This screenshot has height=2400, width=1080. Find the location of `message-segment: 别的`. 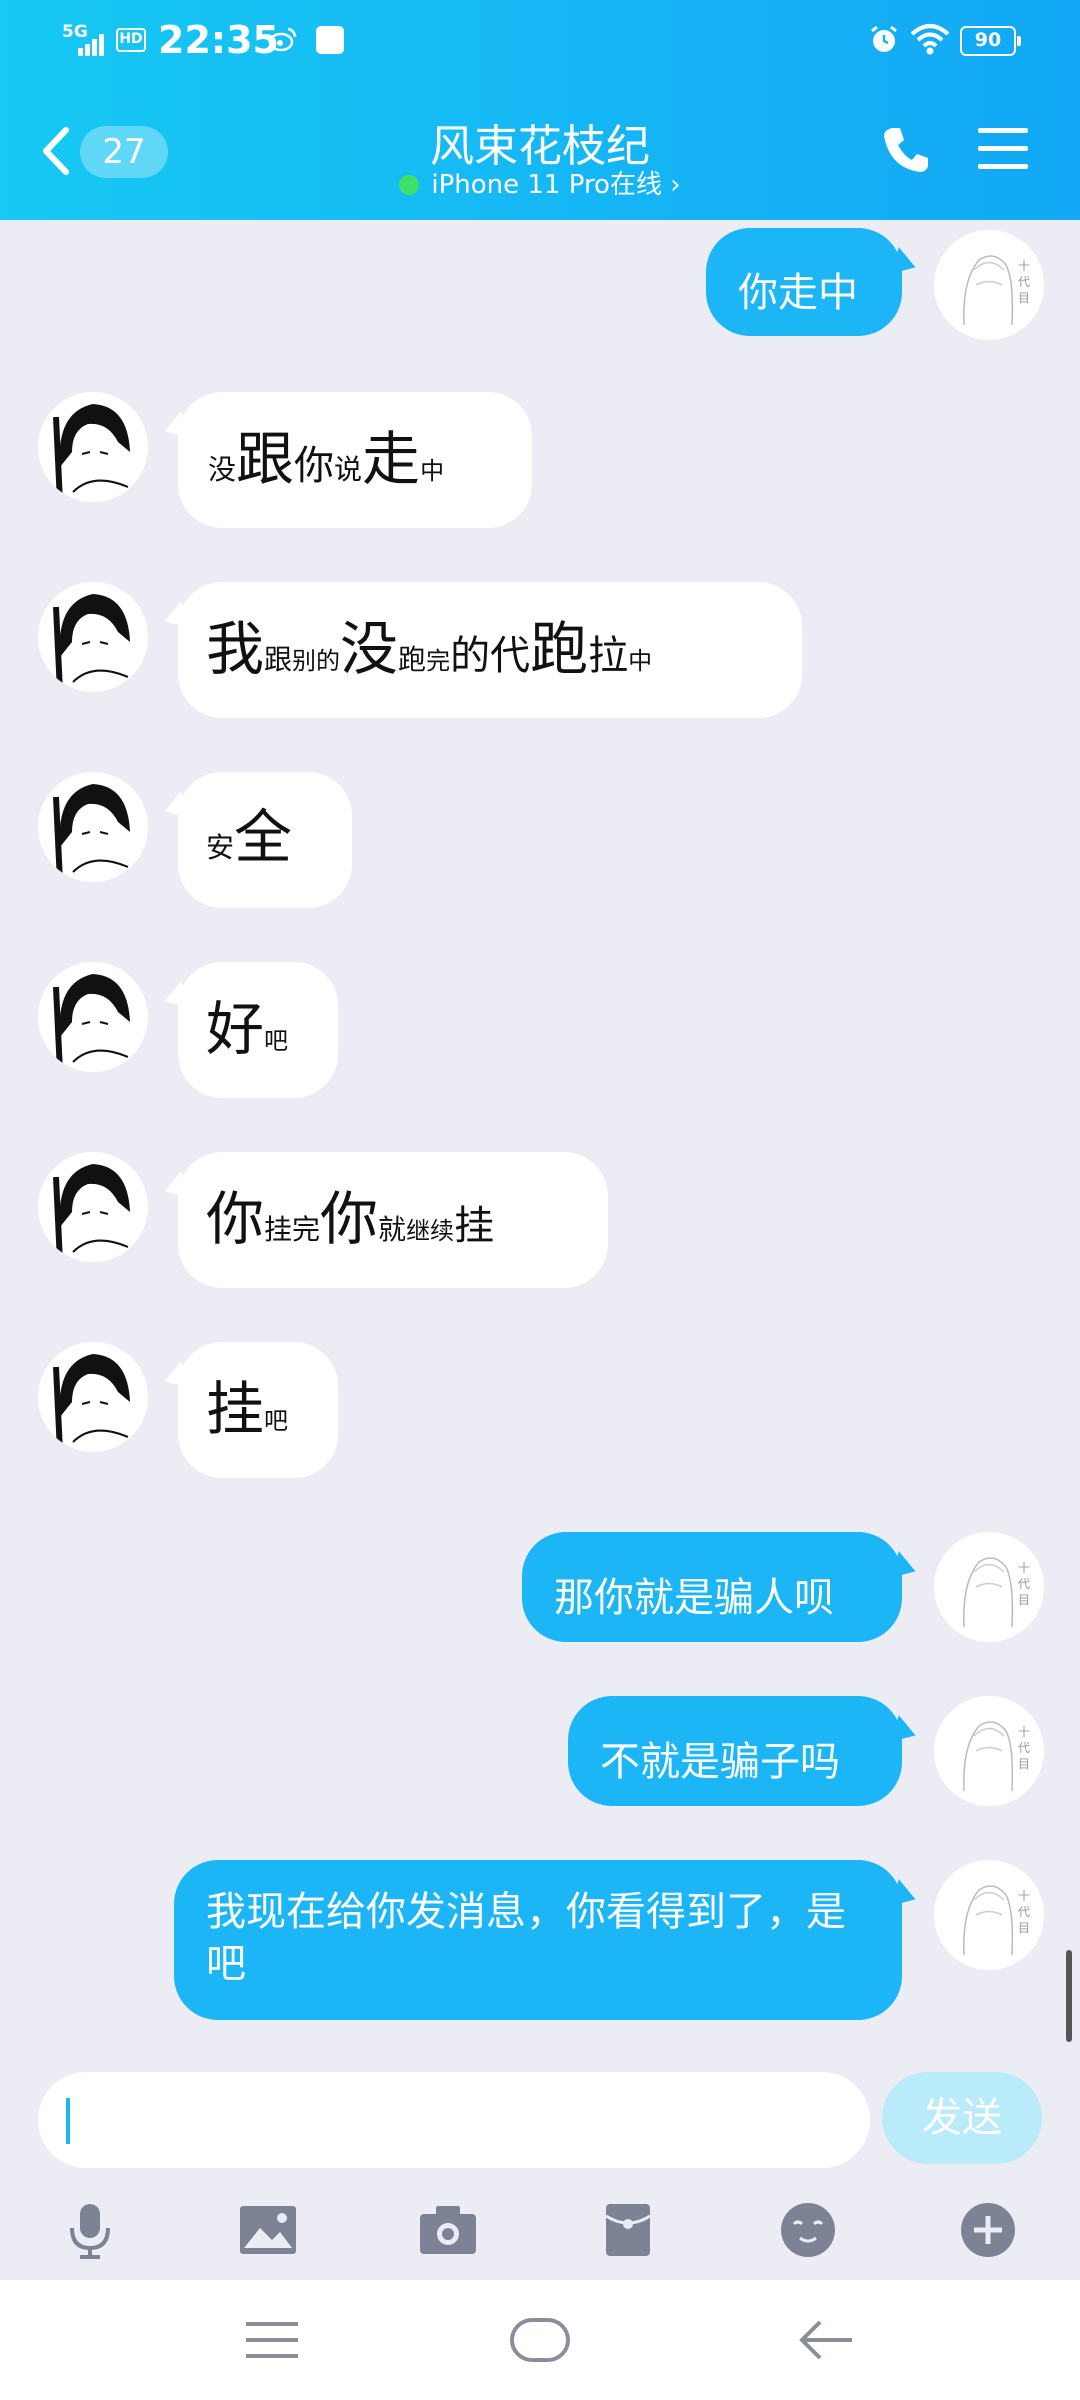

message-segment: 别的 is located at coordinates (316, 661).